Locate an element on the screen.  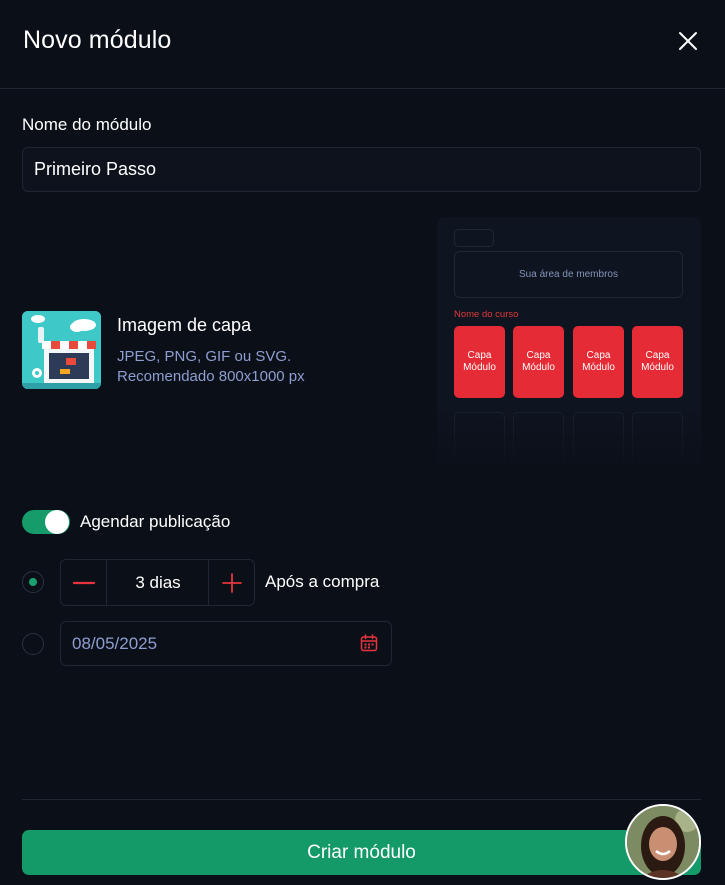
radio-after-purchase is located at coordinates (33, 582).